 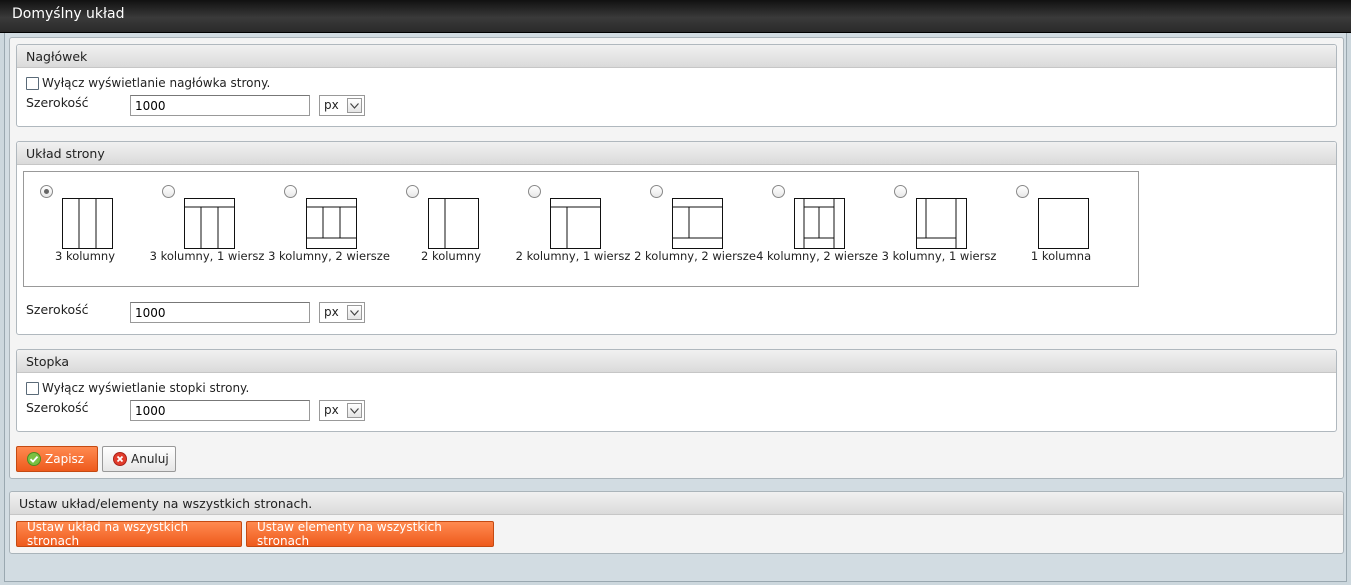 I want to click on header-unit-select: px, so click(x=342, y=105).